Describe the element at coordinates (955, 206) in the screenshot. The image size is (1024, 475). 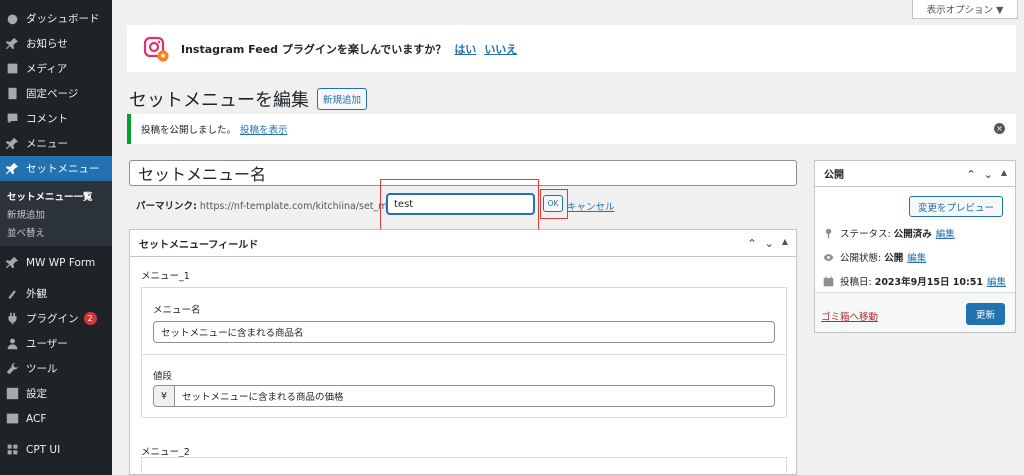
I see `preview-changes-button: 変更をプレビュー` at that location.